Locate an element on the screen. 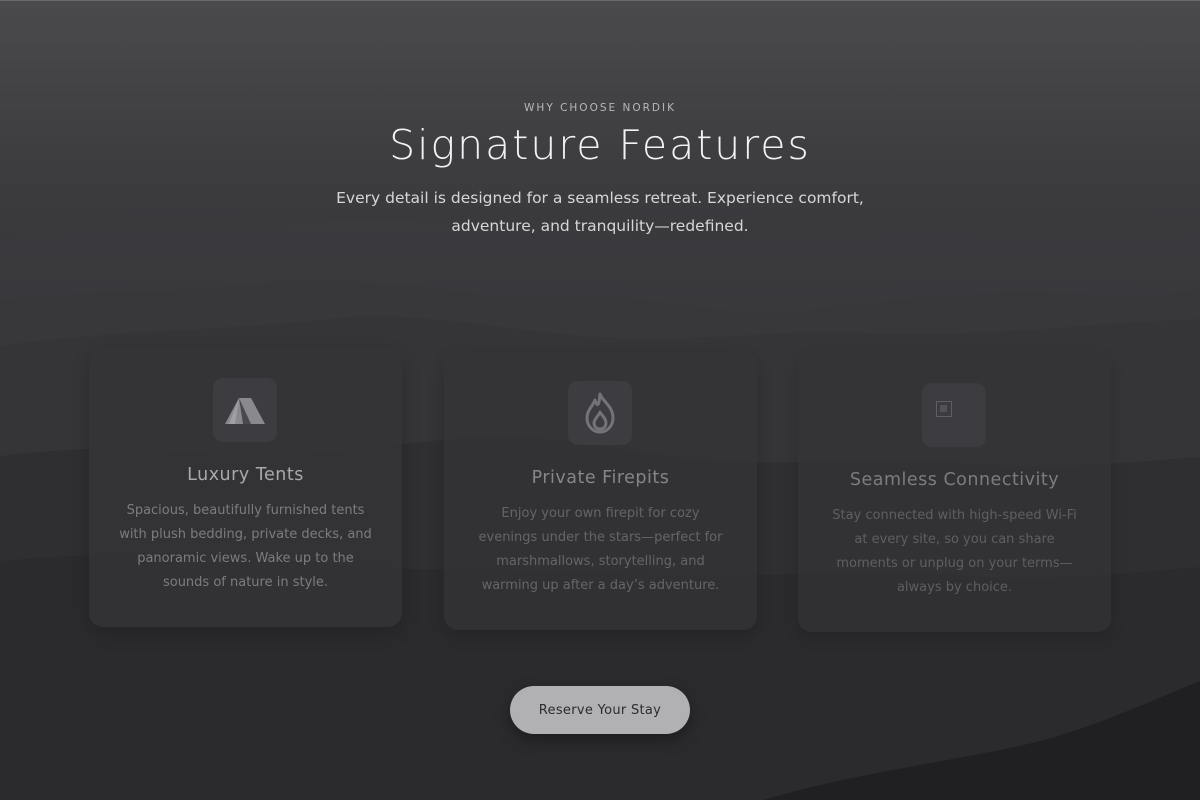  broken-image-placeholder is located at coordinates (944, 409).